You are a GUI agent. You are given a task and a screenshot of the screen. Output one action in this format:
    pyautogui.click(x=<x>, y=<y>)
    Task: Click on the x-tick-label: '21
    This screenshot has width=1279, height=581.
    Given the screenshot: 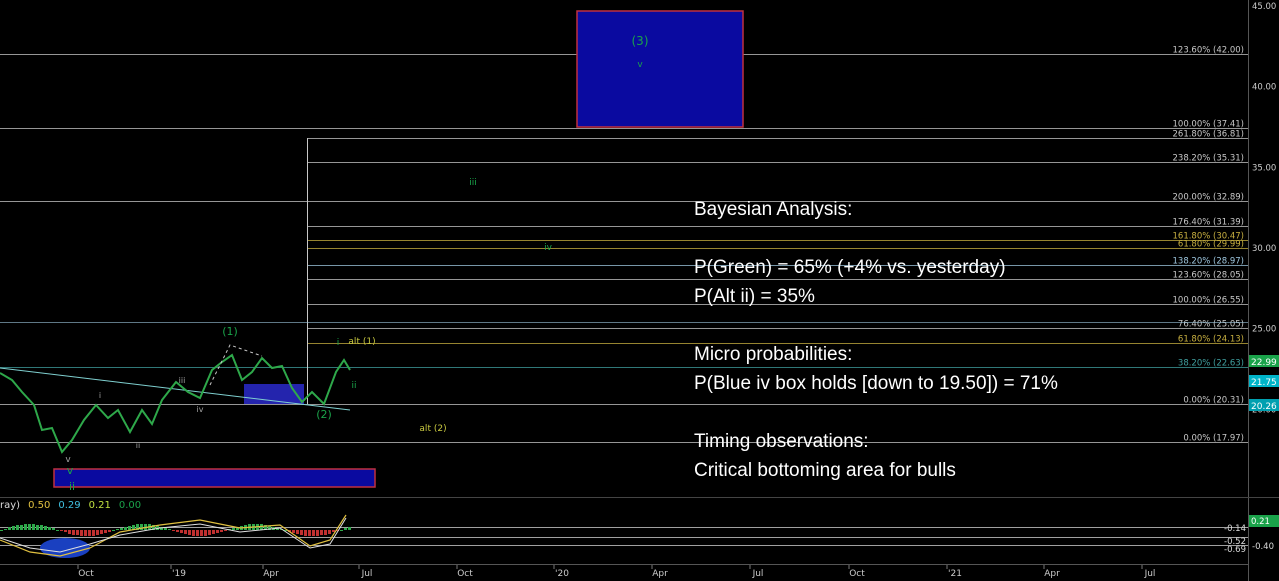 What is the action you would take?
    pyautogui.click(x=955, y=574)
    